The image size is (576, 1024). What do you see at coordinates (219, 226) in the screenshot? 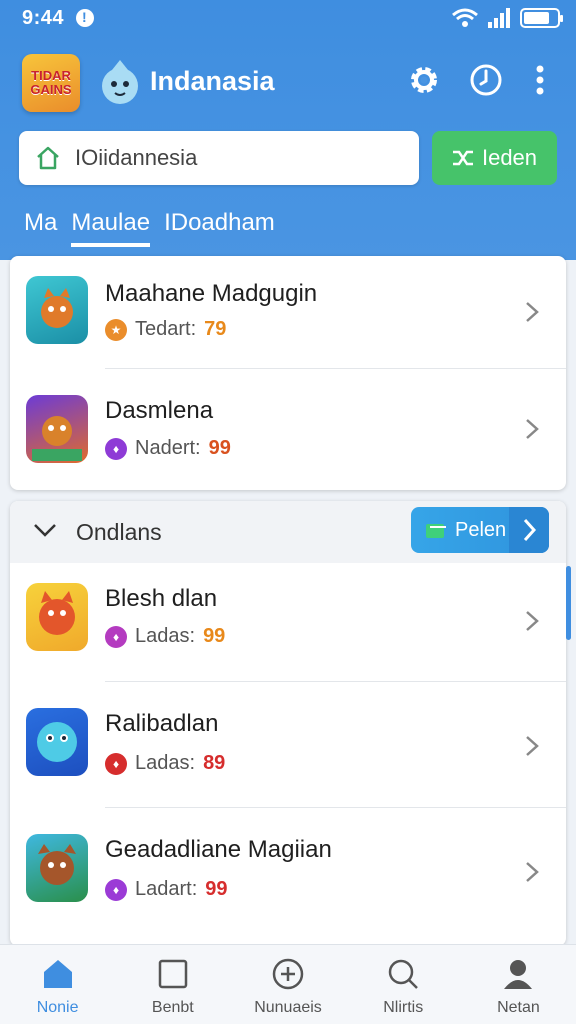
I see `tab-idoadham: IDoadham` at bounding box center [219, 226].